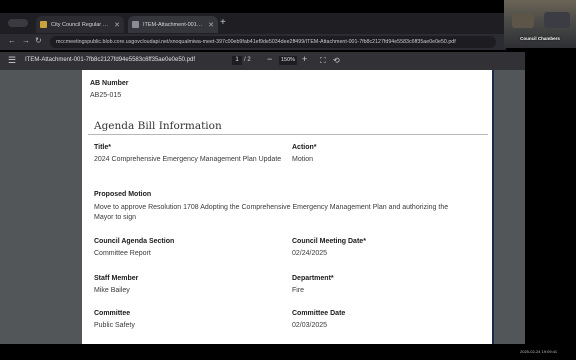 This screenshot has height=360, width=576. I want to click on new-tab-button: +, so click(223, 22).